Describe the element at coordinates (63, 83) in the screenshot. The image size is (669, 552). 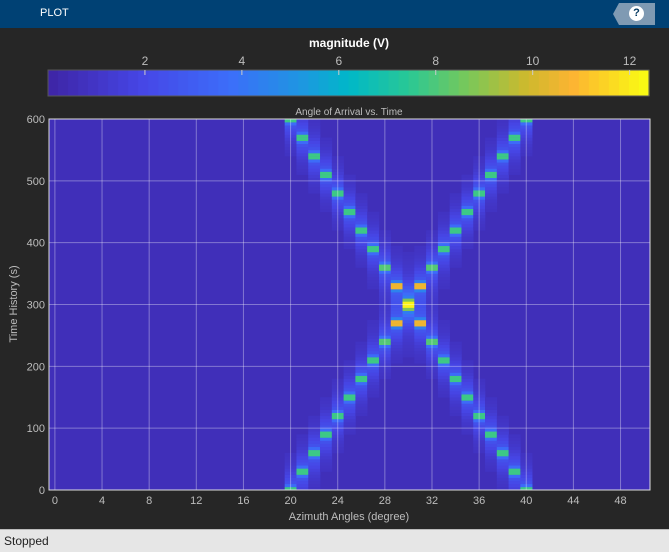
I see `colorbar-segment` at that location.